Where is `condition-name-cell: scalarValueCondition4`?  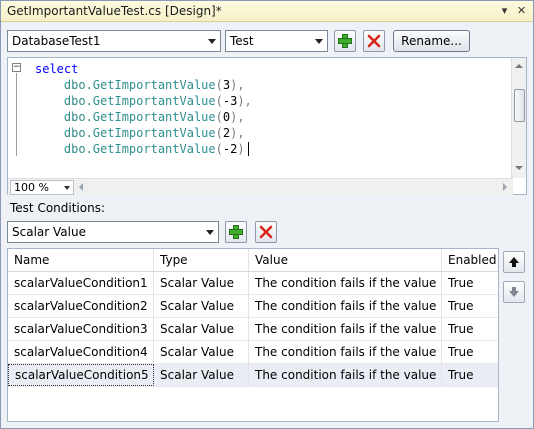
condition-name-cell: scalarValueCondition4 is located at coordinates (81, 352).